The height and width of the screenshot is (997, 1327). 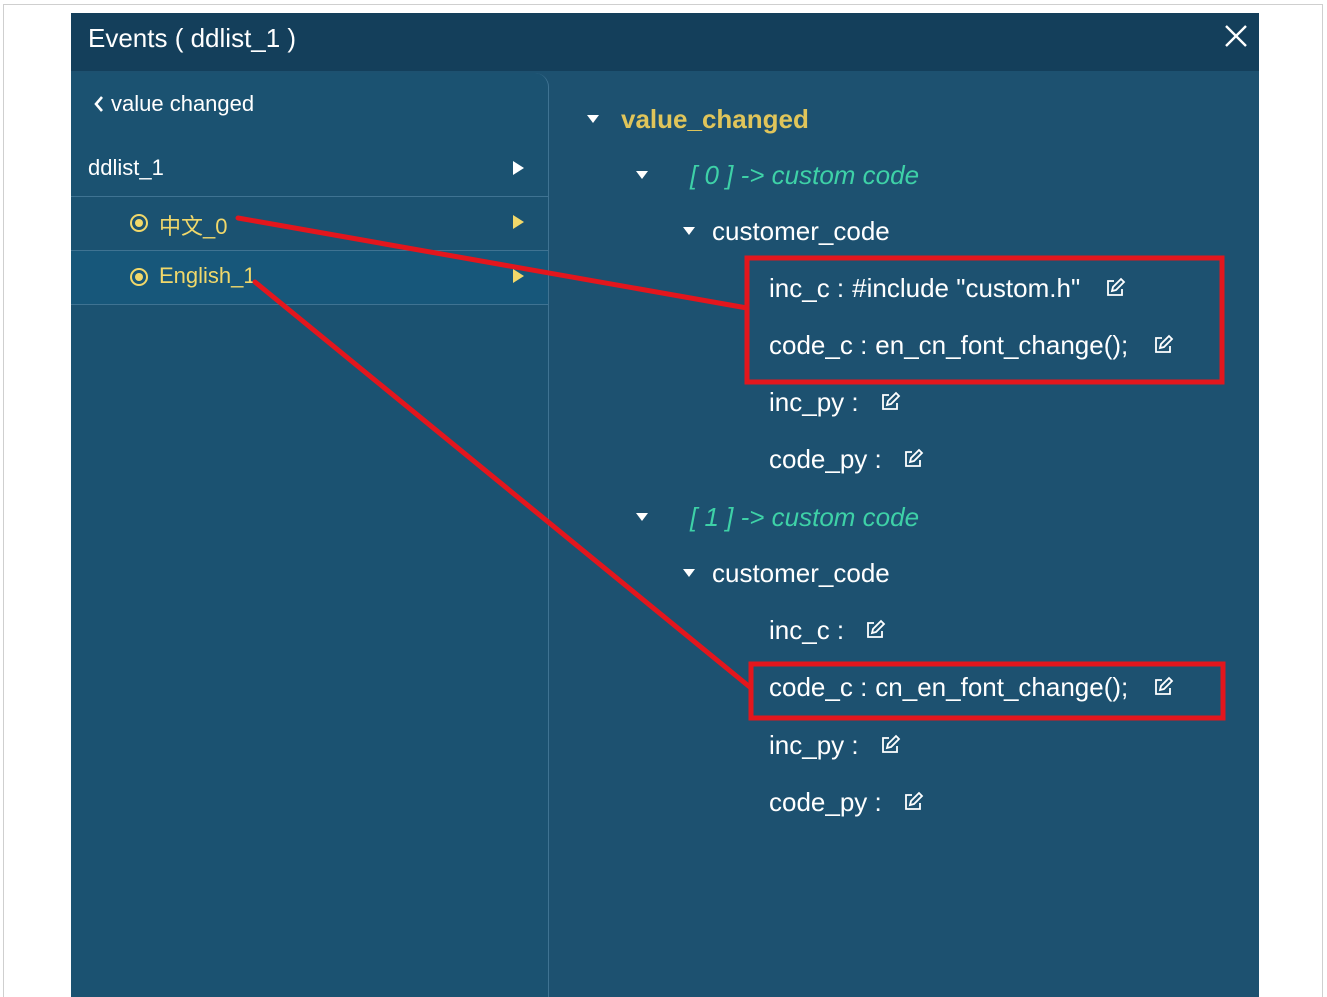 I want to click on field-value: en_cn_font_change();, so click(x=1002, y=344).